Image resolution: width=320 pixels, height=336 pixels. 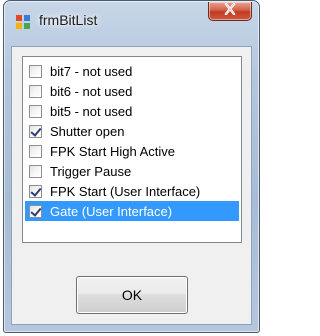 I want to click on ok-button-label: OK, so click(x=132, y=295).